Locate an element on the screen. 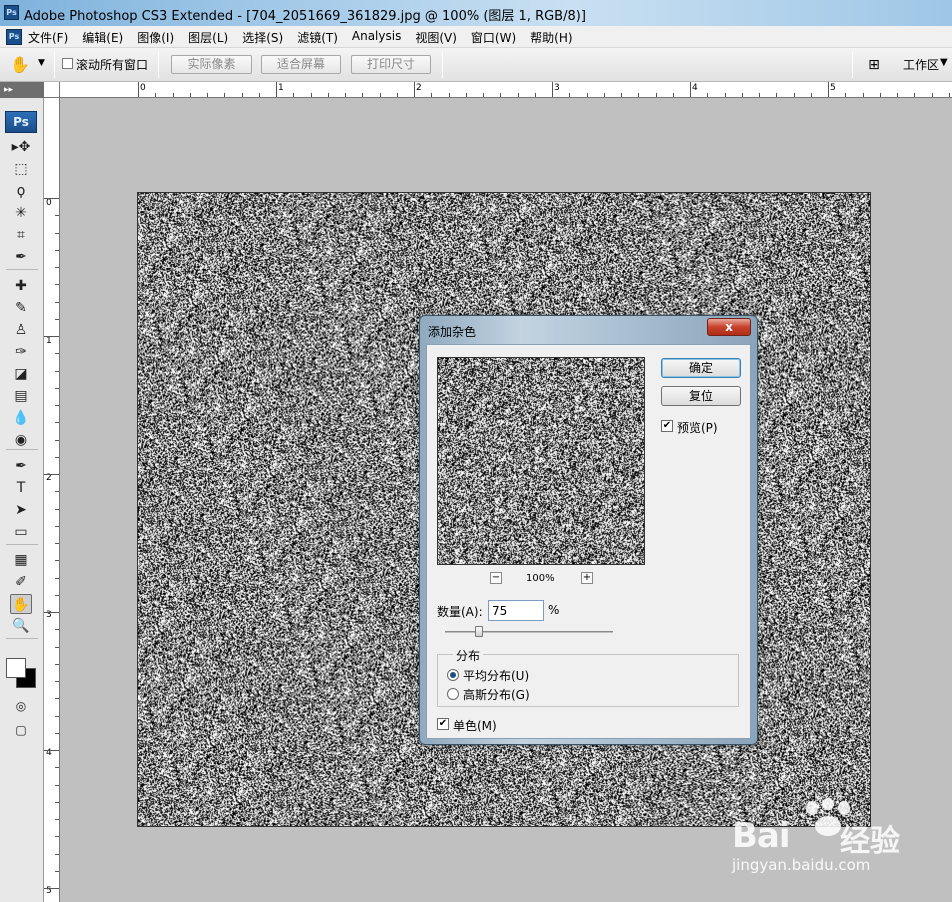 This screenshot has width=952, height=902. preview-checkbox: ✔ is located at coordinates (667, 426).